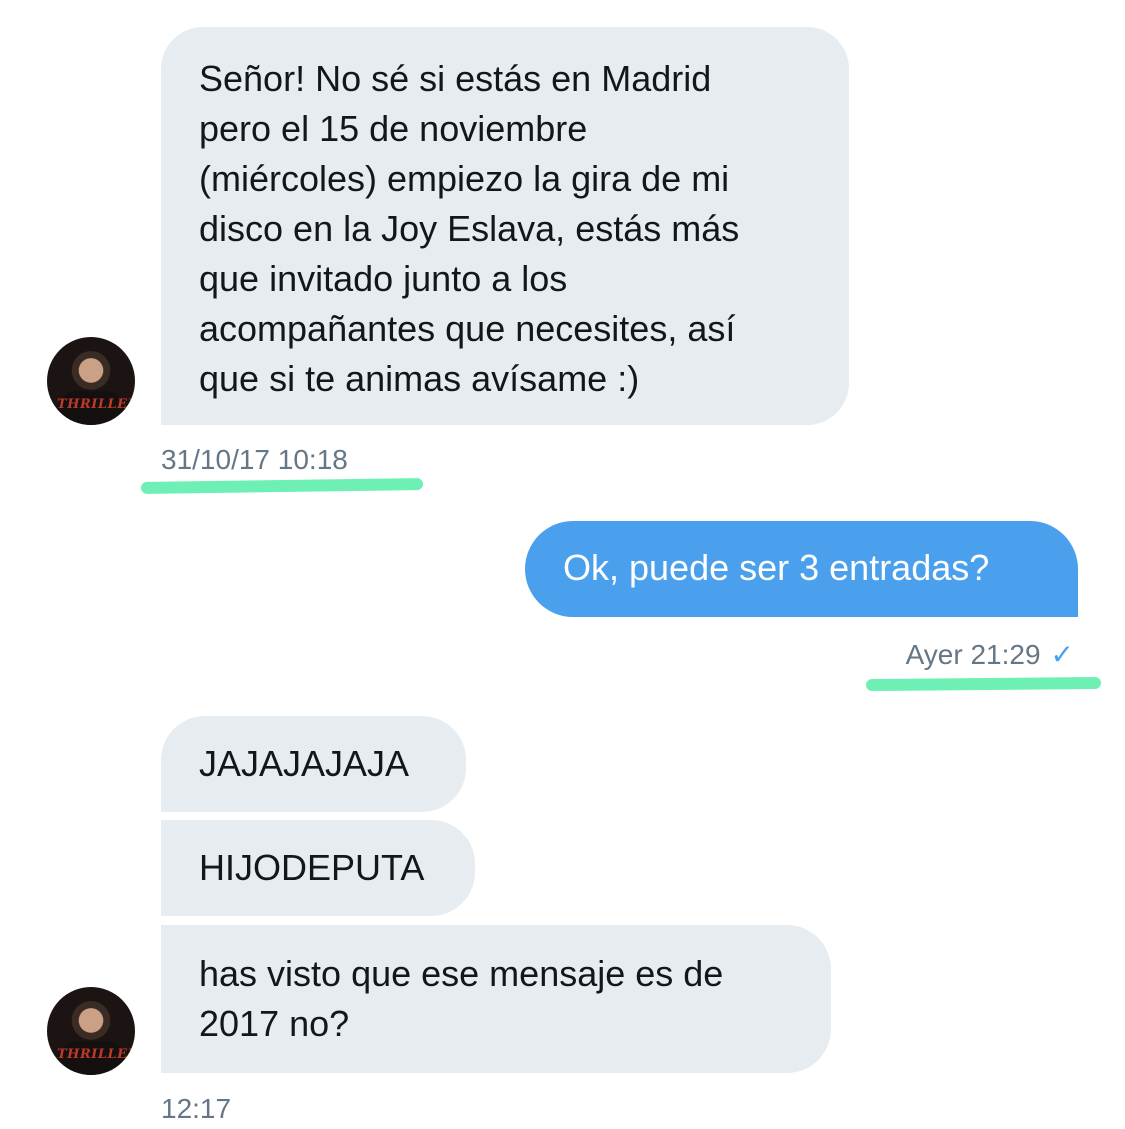 This screenshot has width=1125, height=1129. What do you see at coordinates (313, 764) in the screenshot?
I see `incoming-message-laugh: JAJAJAJAJA` at bounding box center [313, 764].